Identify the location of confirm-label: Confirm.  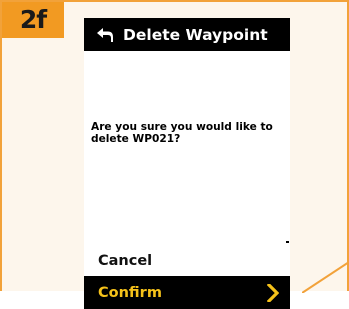
(130, 292).